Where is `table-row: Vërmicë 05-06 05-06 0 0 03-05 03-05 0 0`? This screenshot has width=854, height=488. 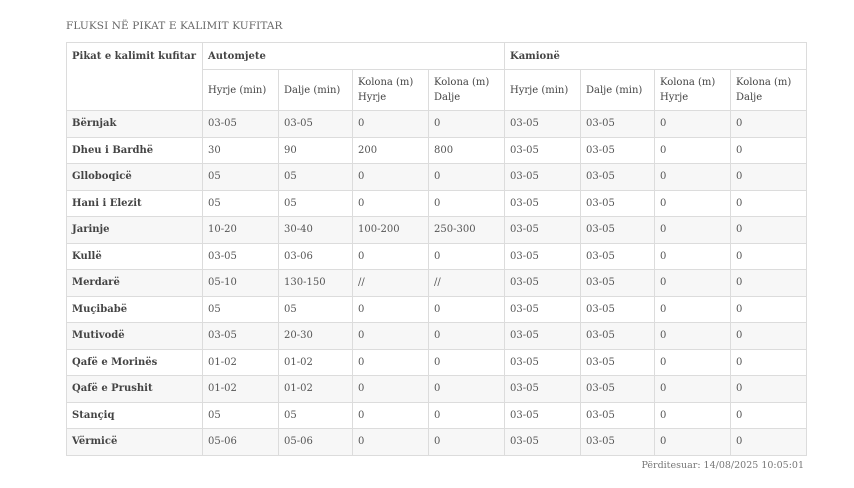
table-row: Vërmicë 05-06 05-06 0 0 03-05 03-05 0 0 is located at coordinates (437, 442).